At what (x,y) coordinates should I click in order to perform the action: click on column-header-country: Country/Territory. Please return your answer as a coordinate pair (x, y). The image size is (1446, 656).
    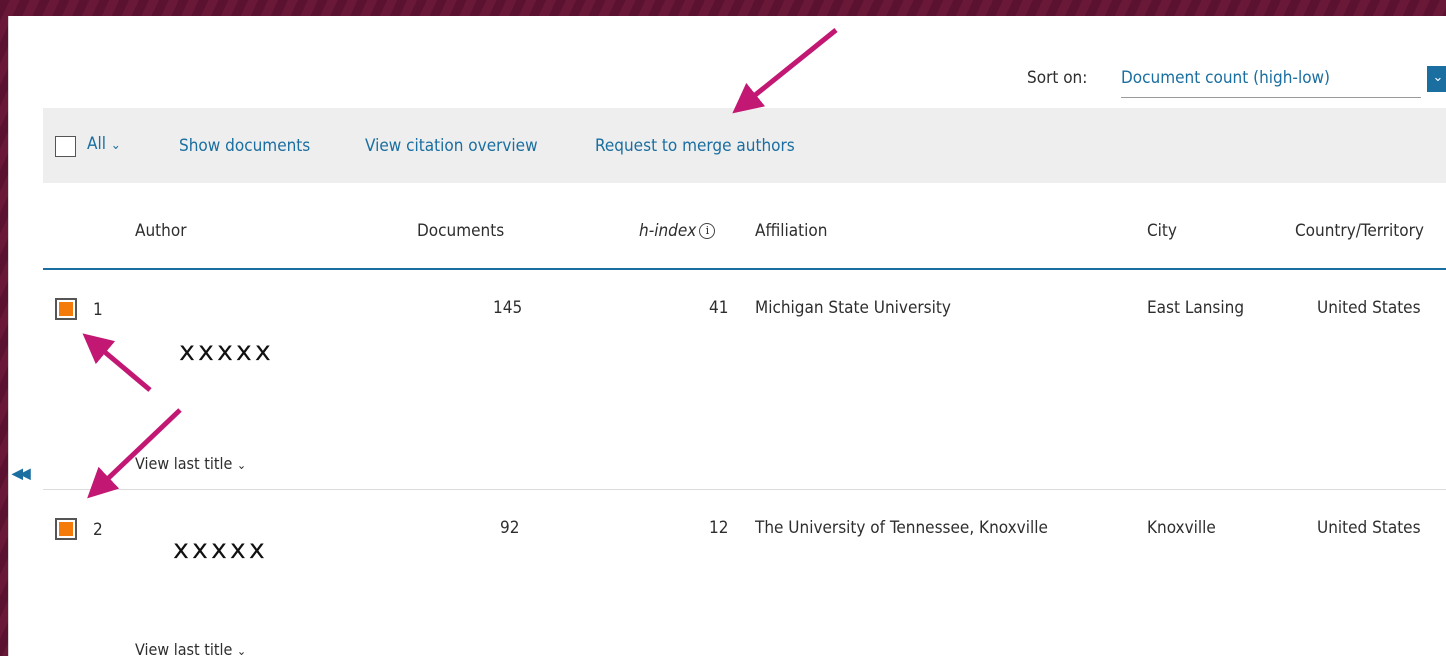
    Looking at the image, I should click on (1359, 231).